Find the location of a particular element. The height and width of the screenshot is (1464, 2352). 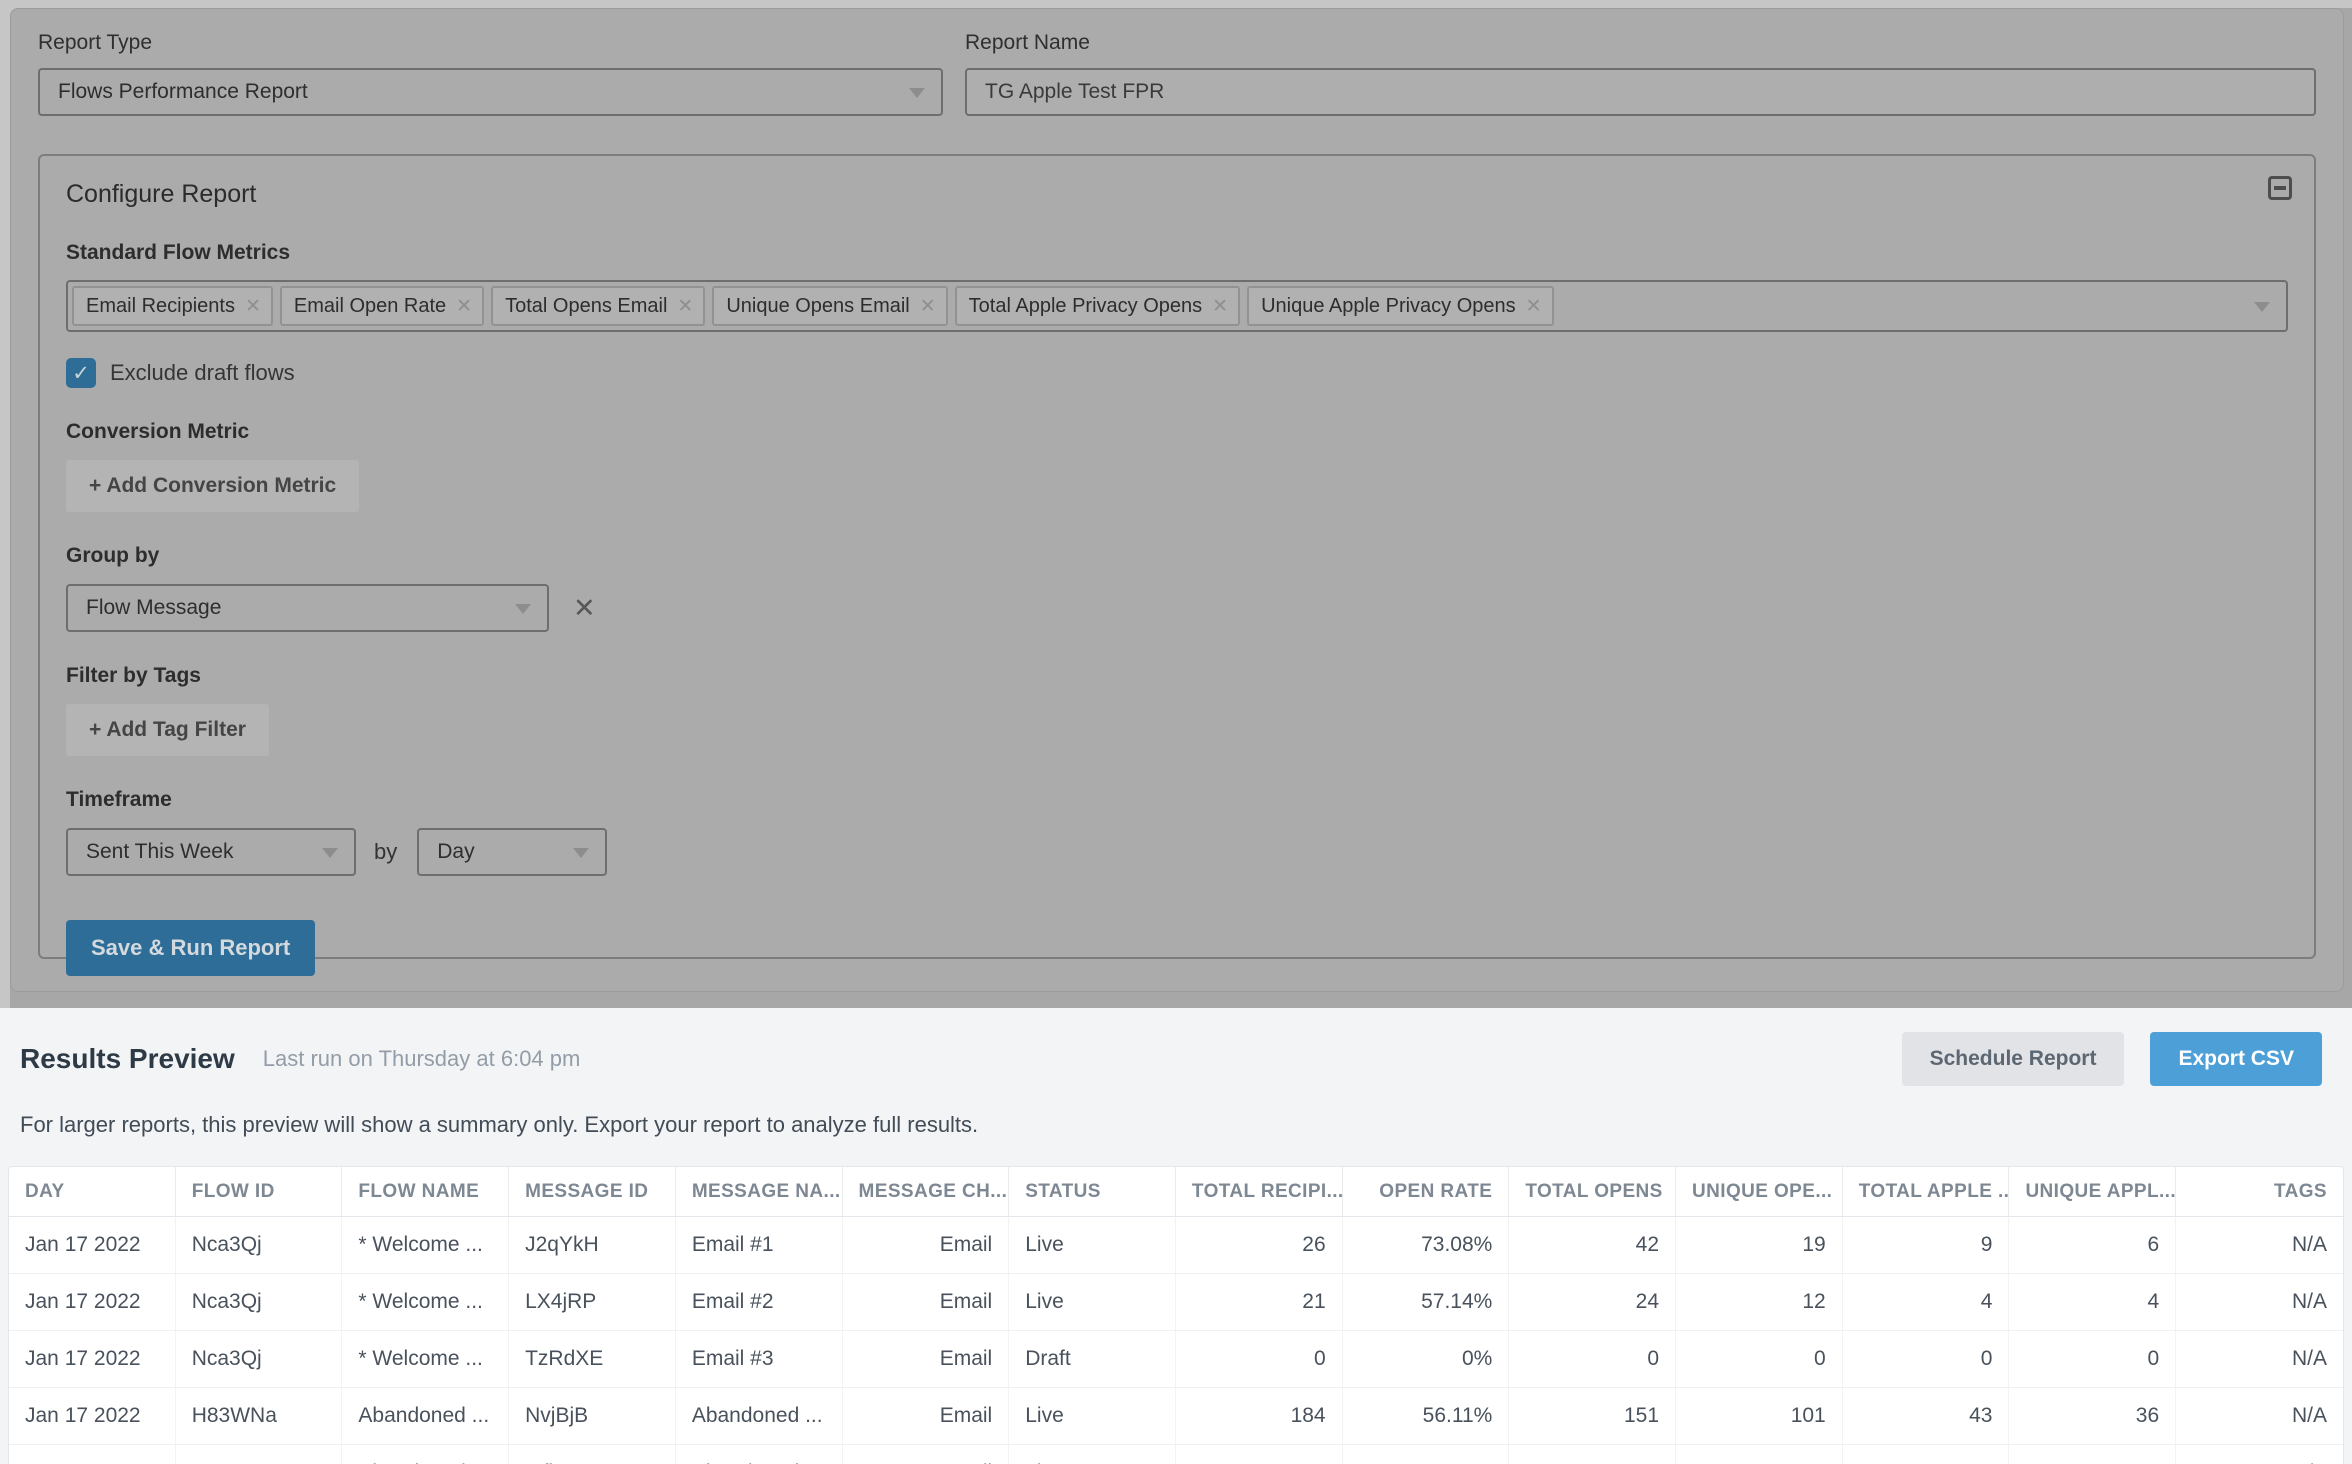

group-by-select: Flow Message is located at coordinates (307, 608).